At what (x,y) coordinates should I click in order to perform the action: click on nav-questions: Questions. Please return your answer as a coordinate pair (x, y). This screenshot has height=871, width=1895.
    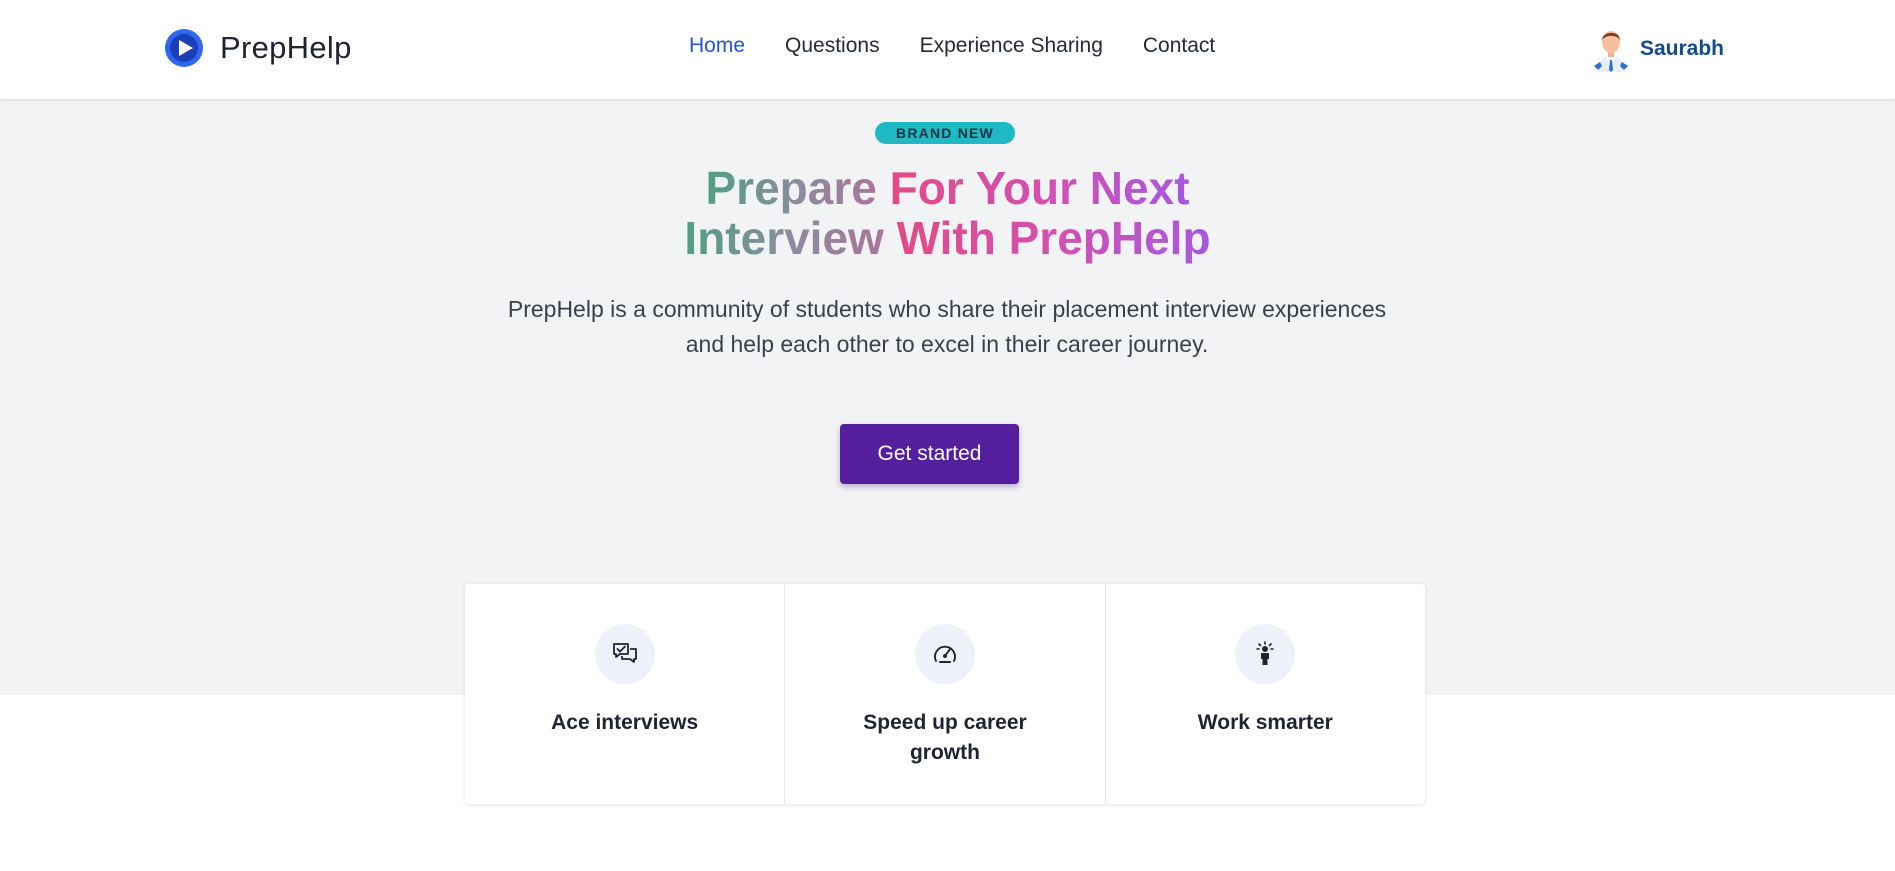
    Looking at the image, I should click on (832, 46).